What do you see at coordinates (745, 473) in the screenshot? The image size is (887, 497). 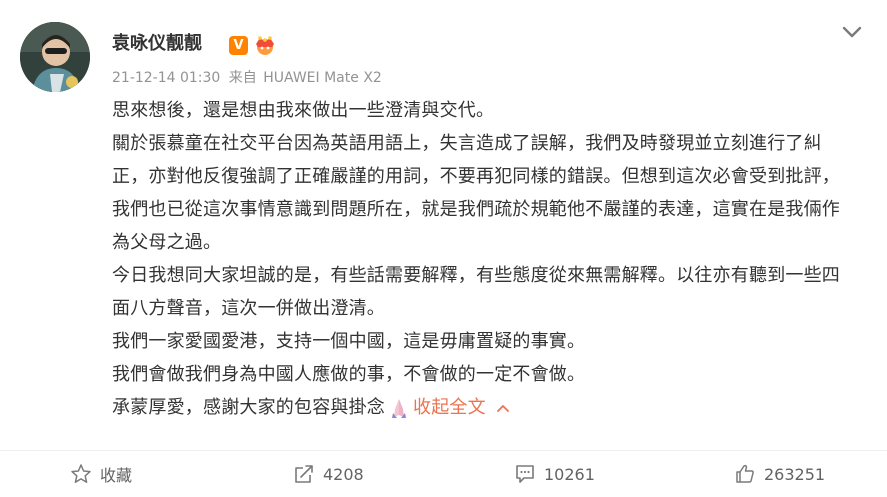 I see `thumbs-up-icon` at bounding box center [745, 473].